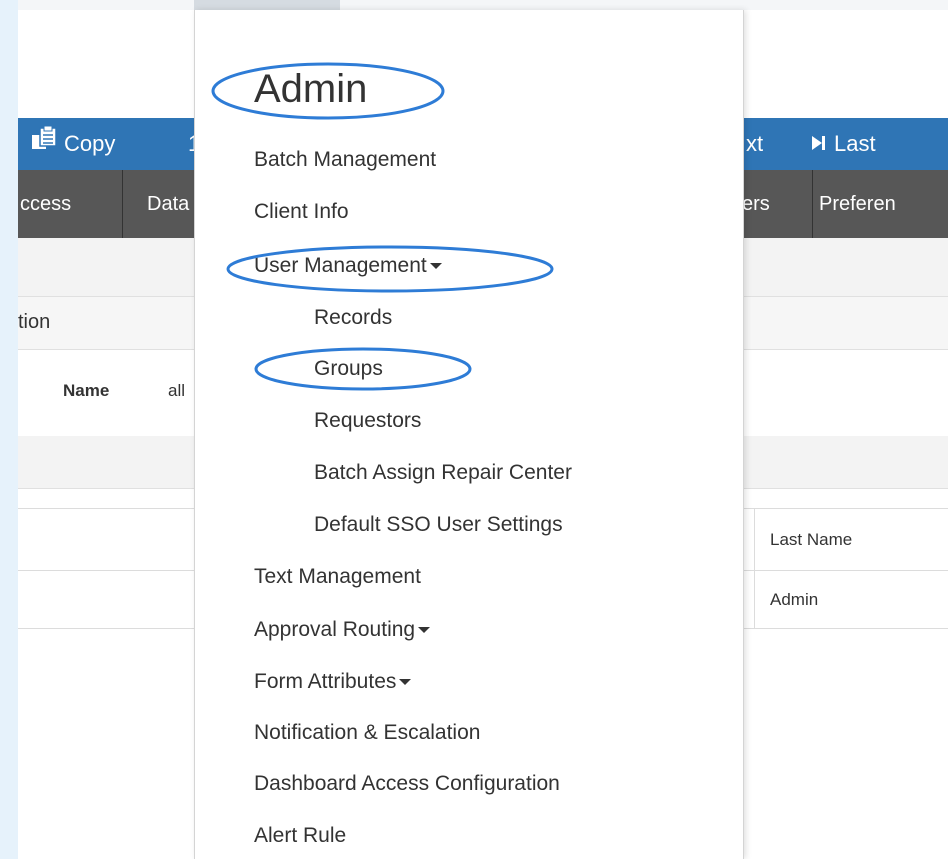  I want to click on tab-users: ers, so click(777, 204).